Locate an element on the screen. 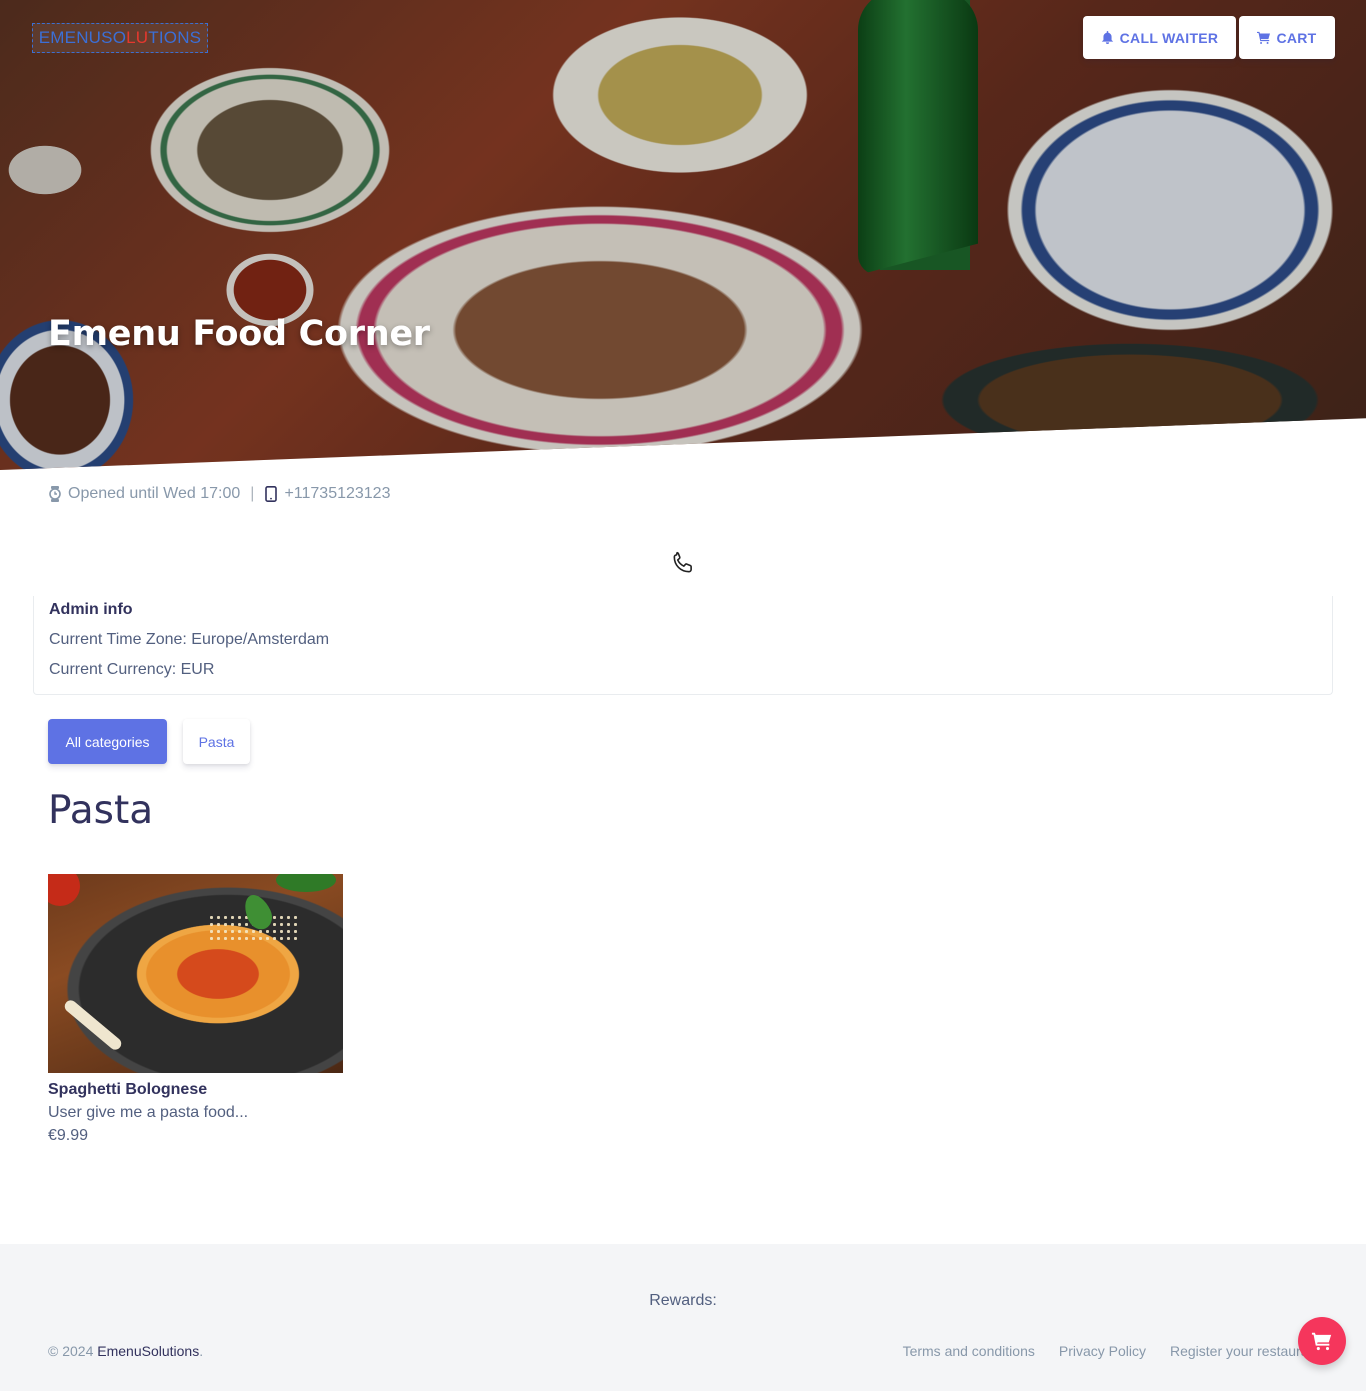 This screenshot has height=1391, width=1366. copyright-prefix: © 2024 is located at coordinates (73, 1351).